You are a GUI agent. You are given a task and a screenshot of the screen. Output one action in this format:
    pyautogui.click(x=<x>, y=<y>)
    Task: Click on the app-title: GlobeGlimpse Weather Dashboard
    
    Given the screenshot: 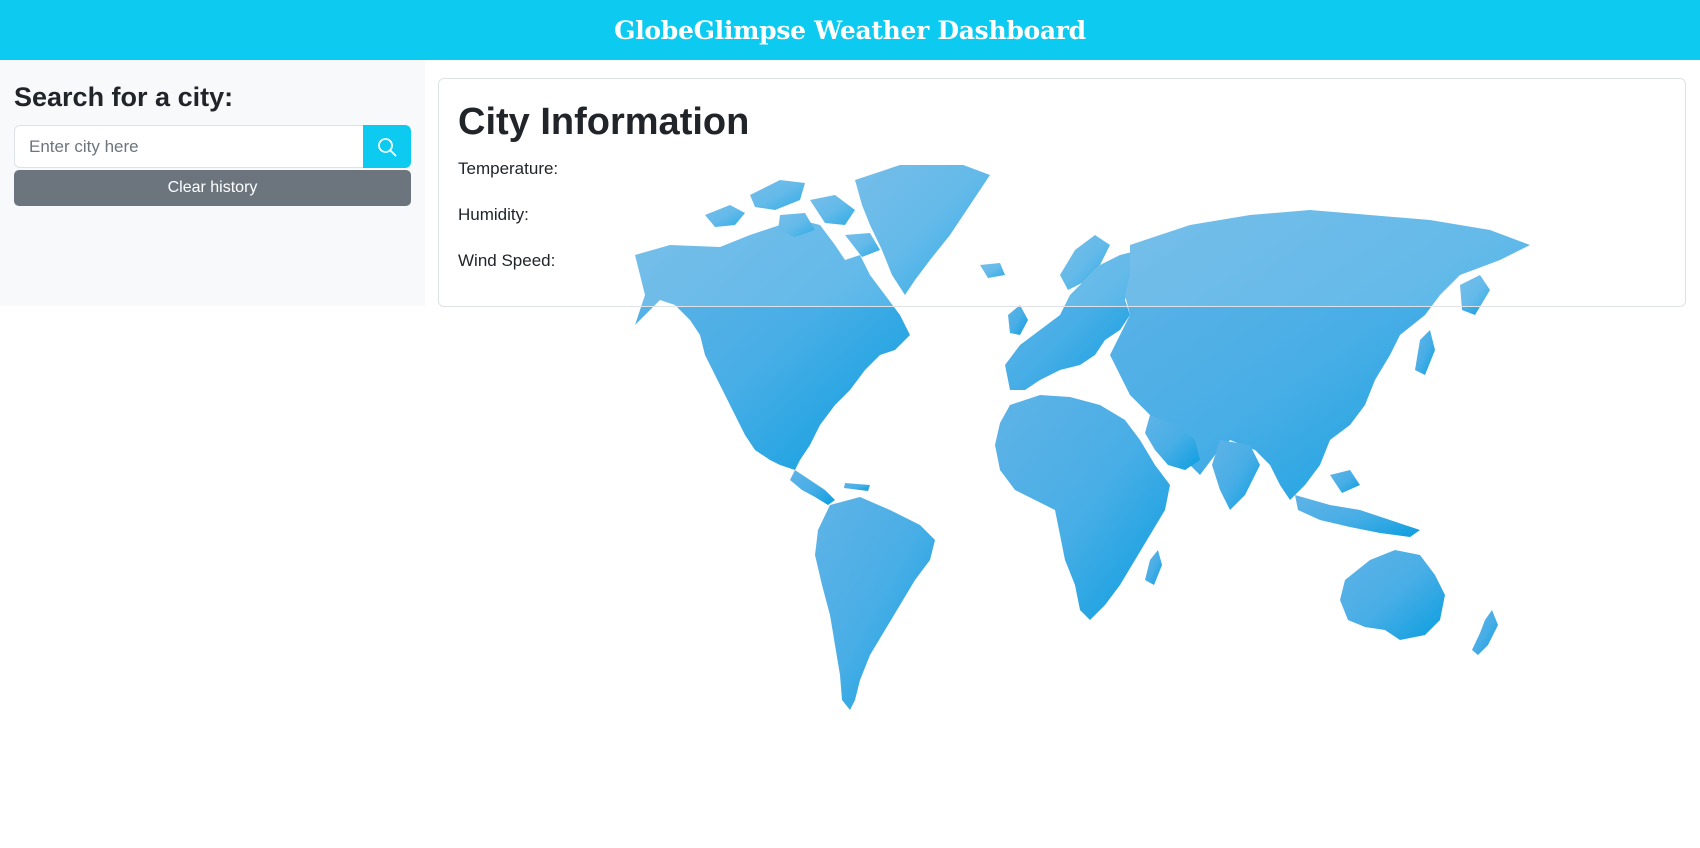 What is the action you would take?
    pyautogui.click(x=850, y=30)
    